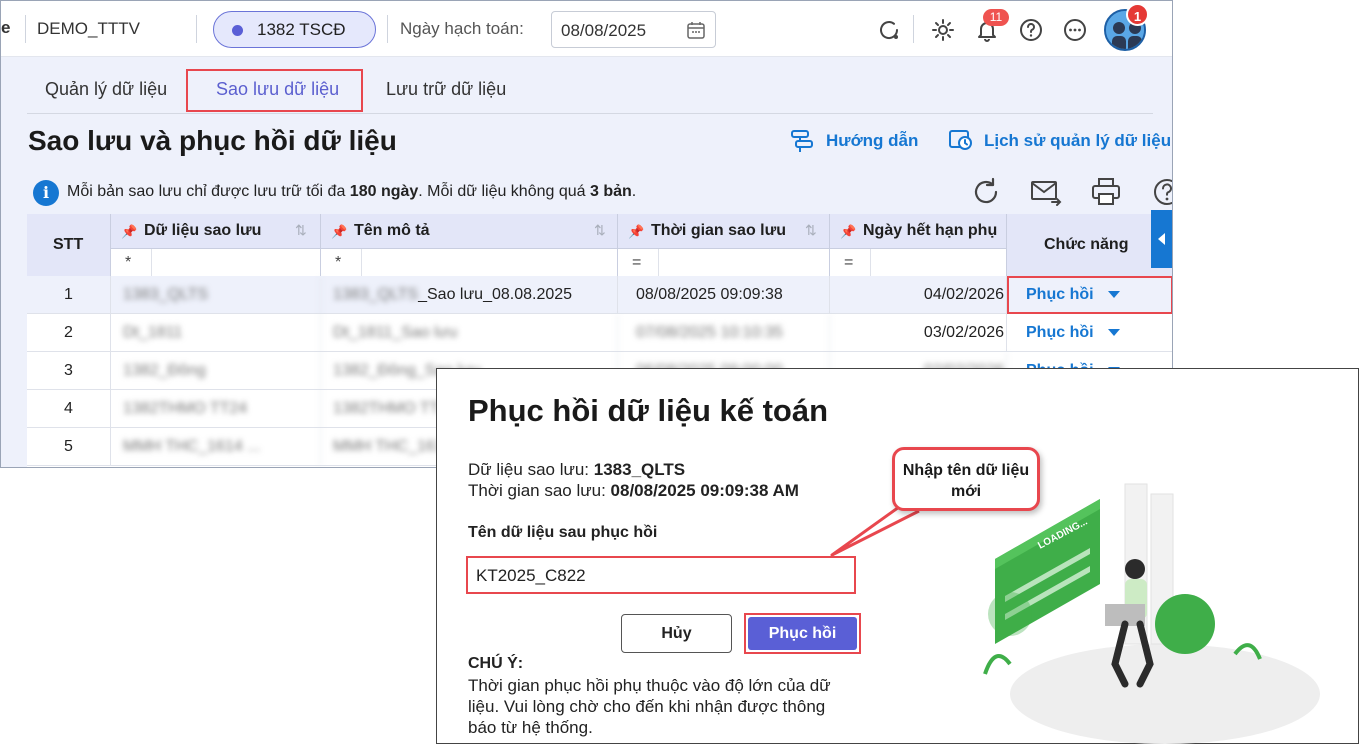 The height and width of the screenshot is (744, 1359). Describe the element at coordinates (918, 295) in the screenshot. I see `cell-expiry-date: 04/02/2026` at that location.